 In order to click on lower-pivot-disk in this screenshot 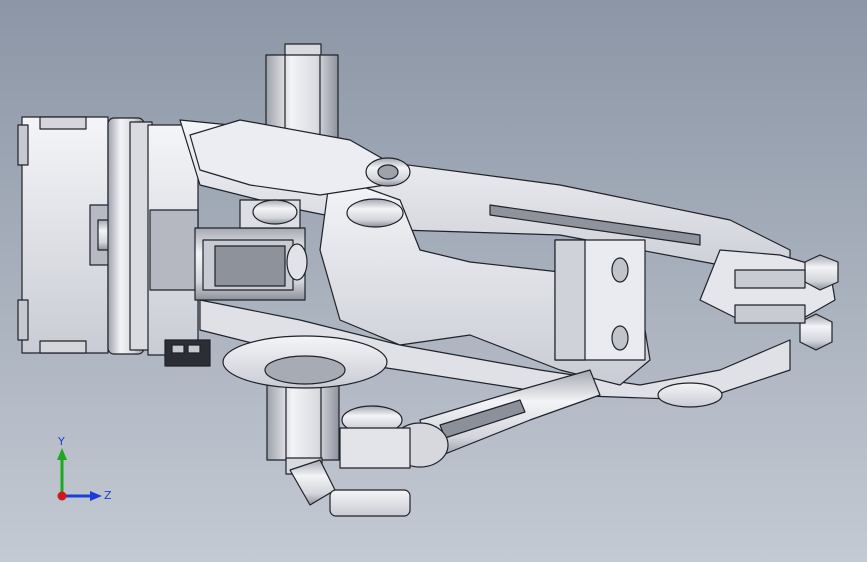, I will do `click(276, 362)`.